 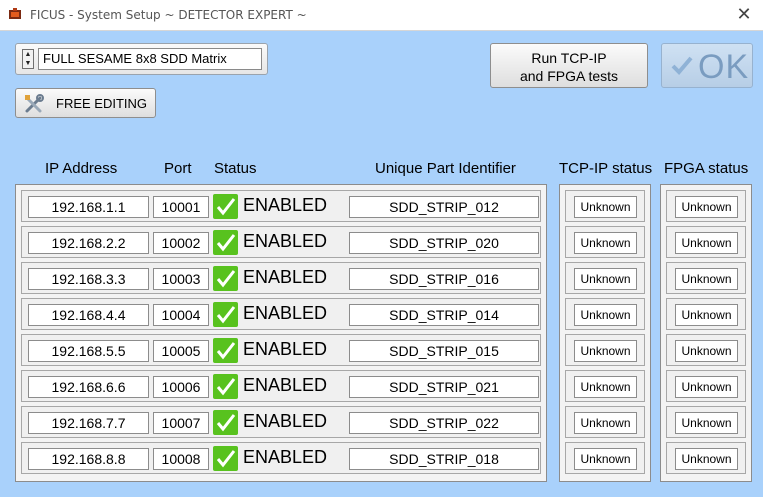 What do you see at coordinates (88, 459) in the screenshot?
I see `ip-address-field: 192.168.8.8` at bounding box center [88, 459].